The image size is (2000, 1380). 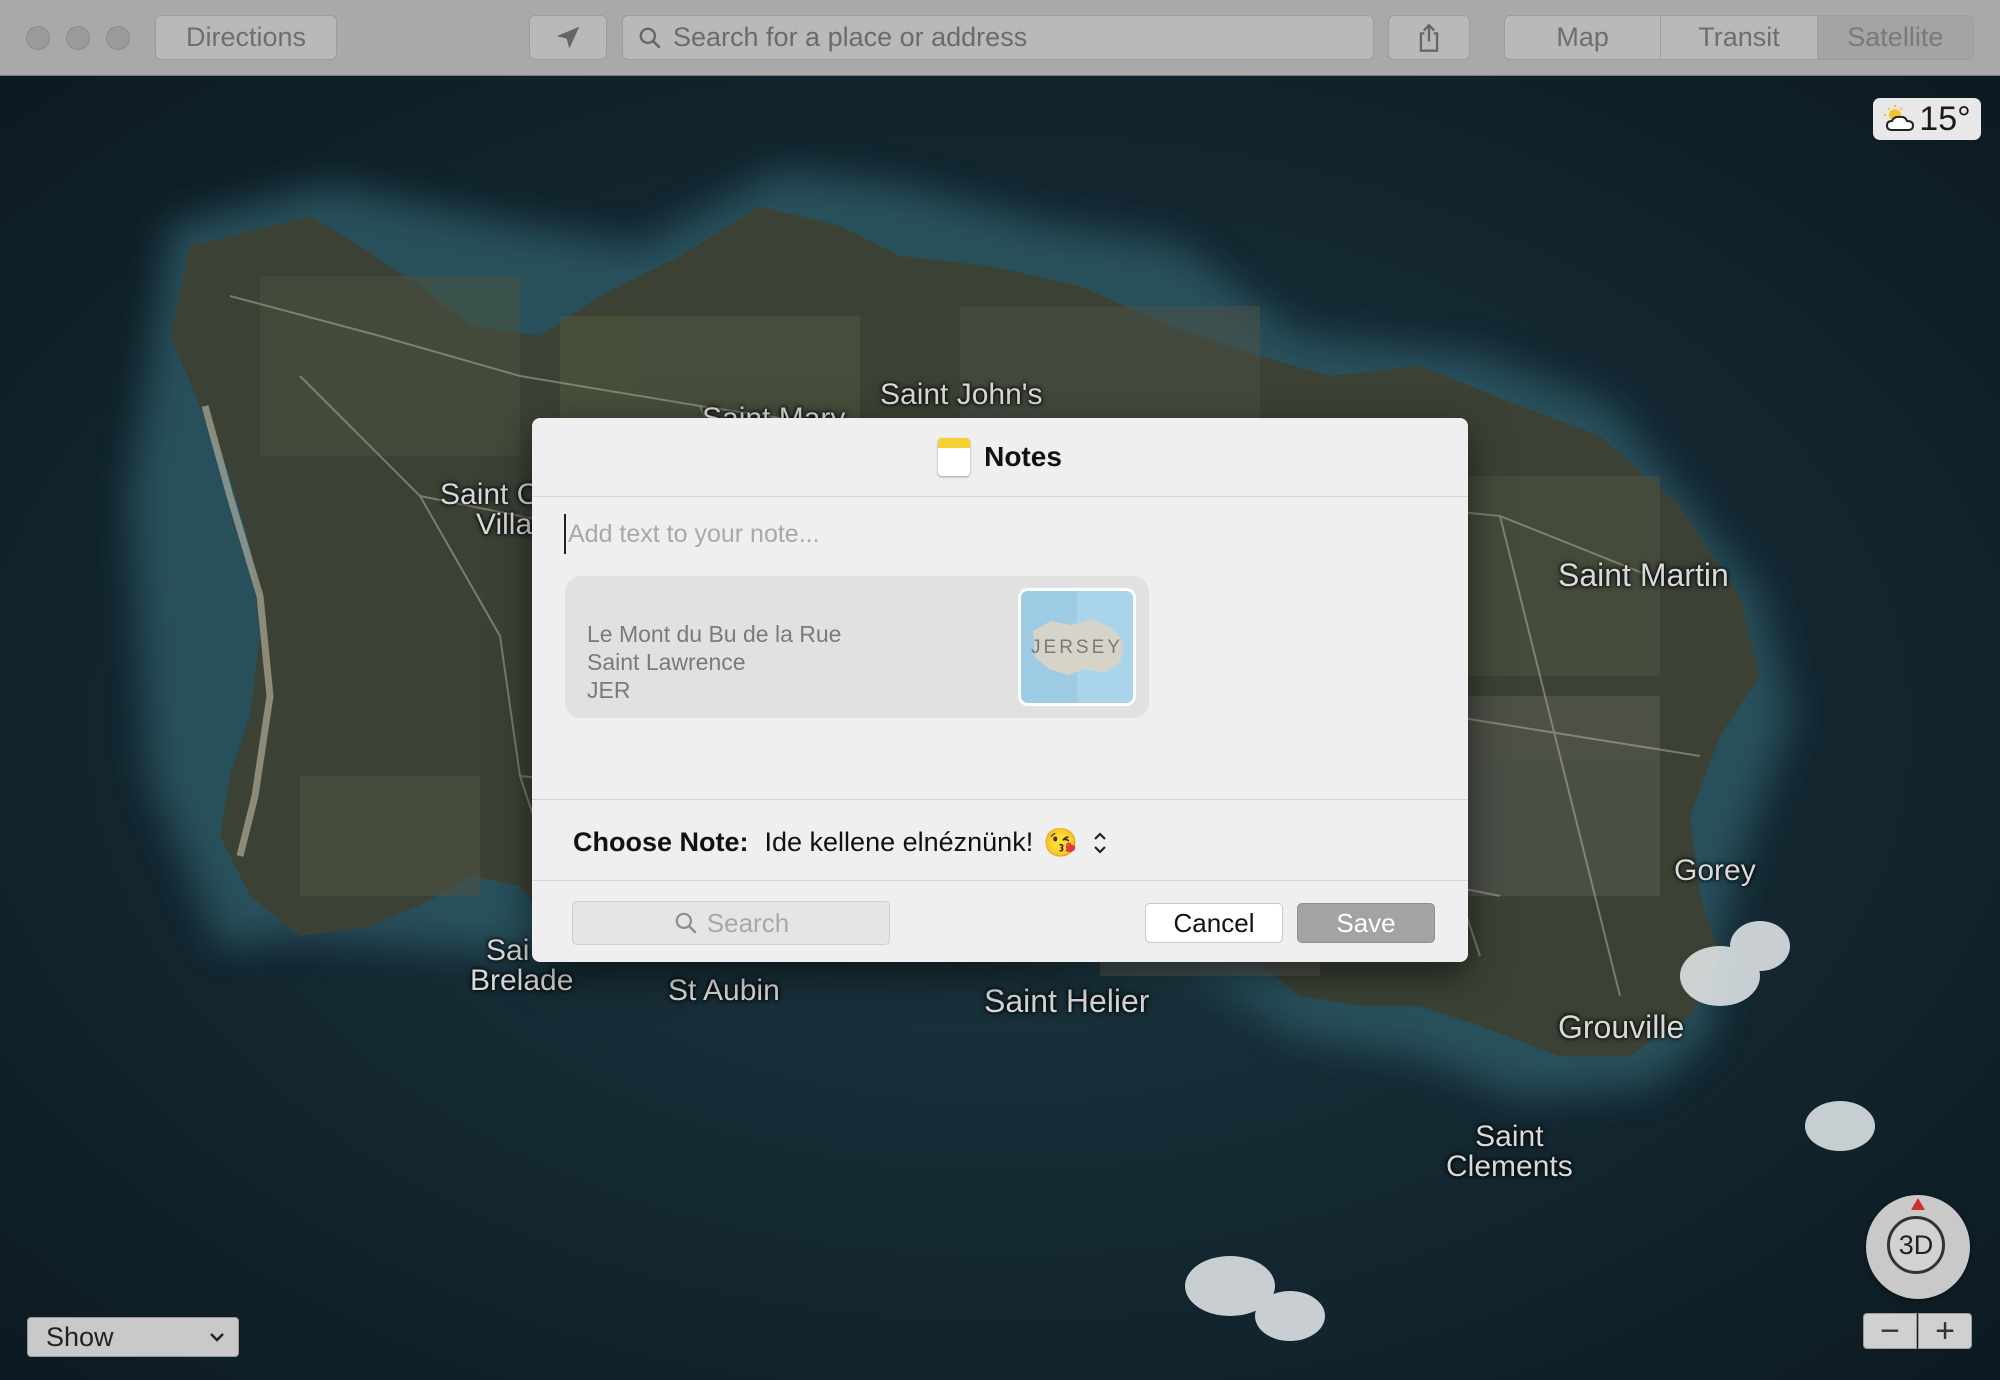 What do you see at coordinates (133, 1337) in the screenshot?
I see `show-select: Show` at bounding box center [133, 1337].